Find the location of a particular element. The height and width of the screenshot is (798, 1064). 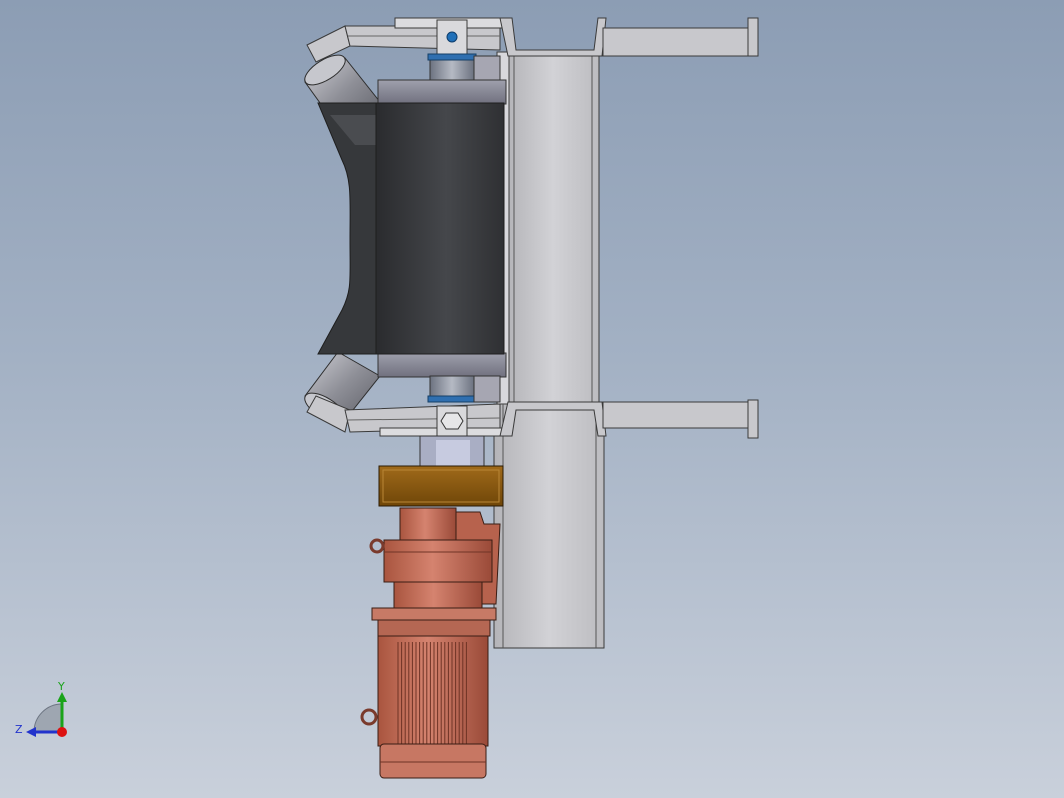

top-cross-beam is located at coordinates (532, 40).